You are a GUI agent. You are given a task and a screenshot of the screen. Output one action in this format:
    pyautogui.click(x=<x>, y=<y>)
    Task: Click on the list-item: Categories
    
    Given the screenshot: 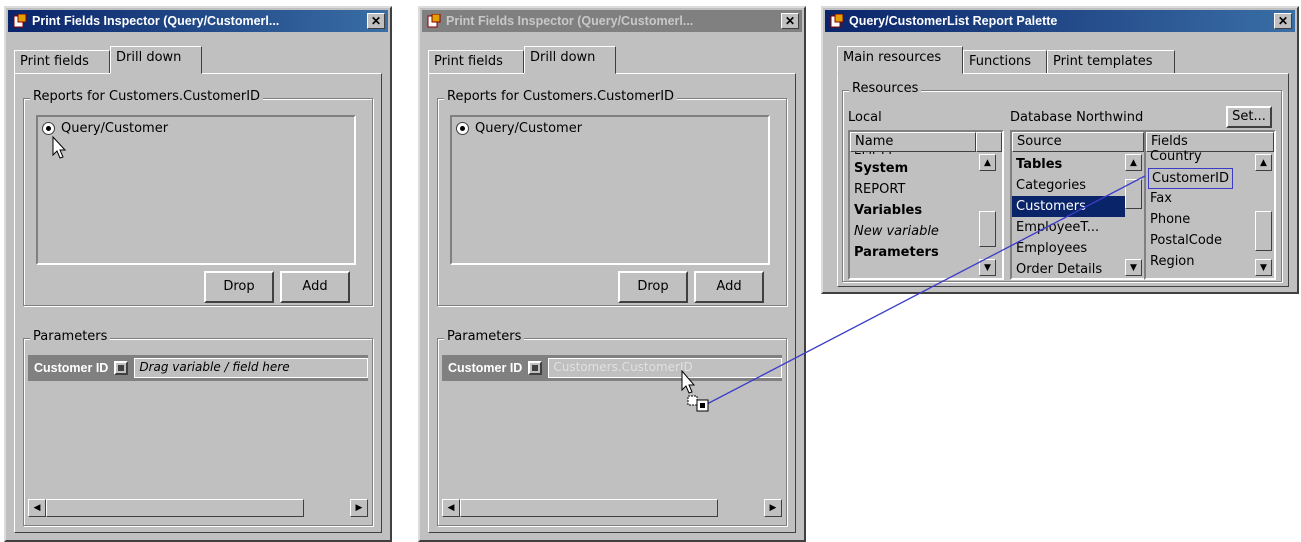 What is the action you would take?
    pyautogui.click(x=1051, y=185)
    